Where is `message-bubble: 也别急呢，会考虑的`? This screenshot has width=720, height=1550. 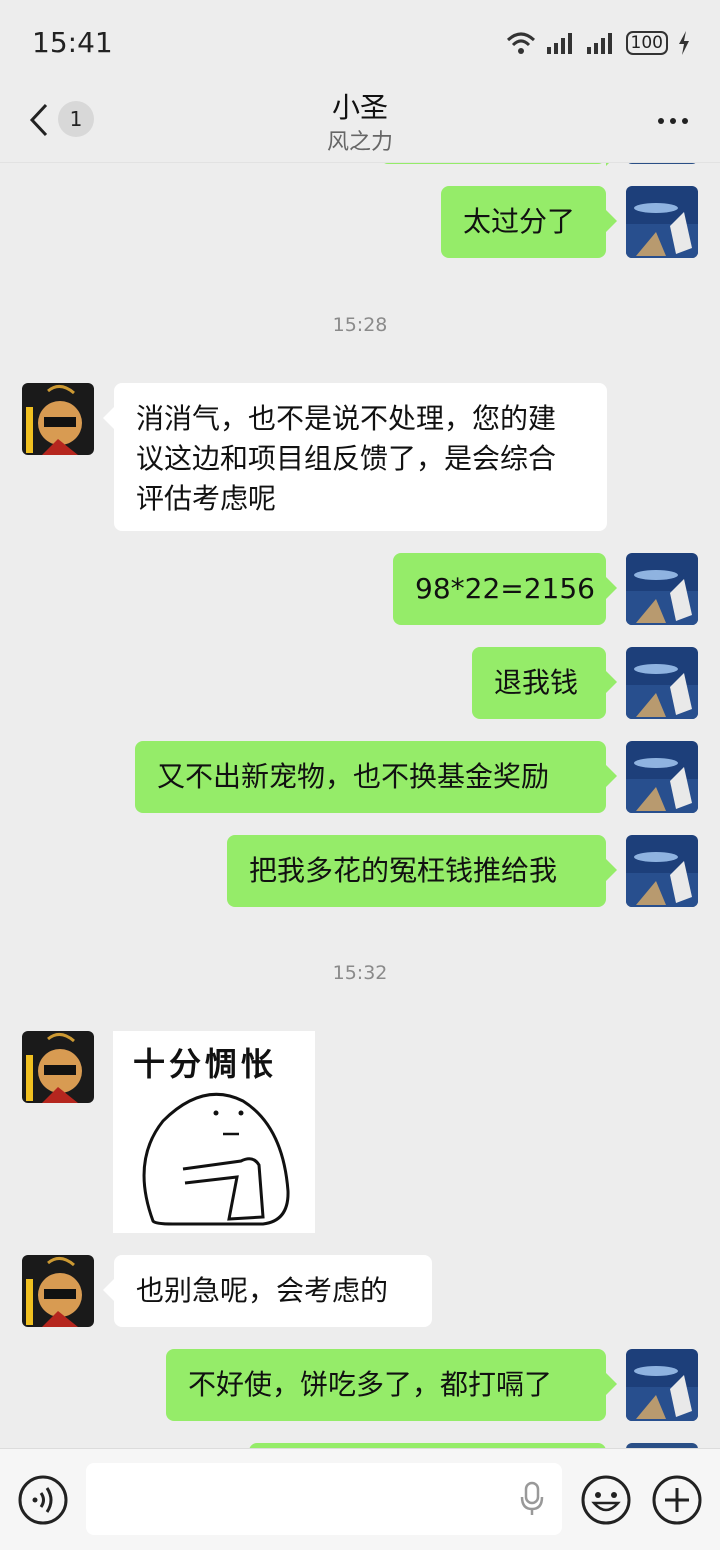
message-bubble: 也别急呢，会考虑的 is located at coordinates (267, 1291).